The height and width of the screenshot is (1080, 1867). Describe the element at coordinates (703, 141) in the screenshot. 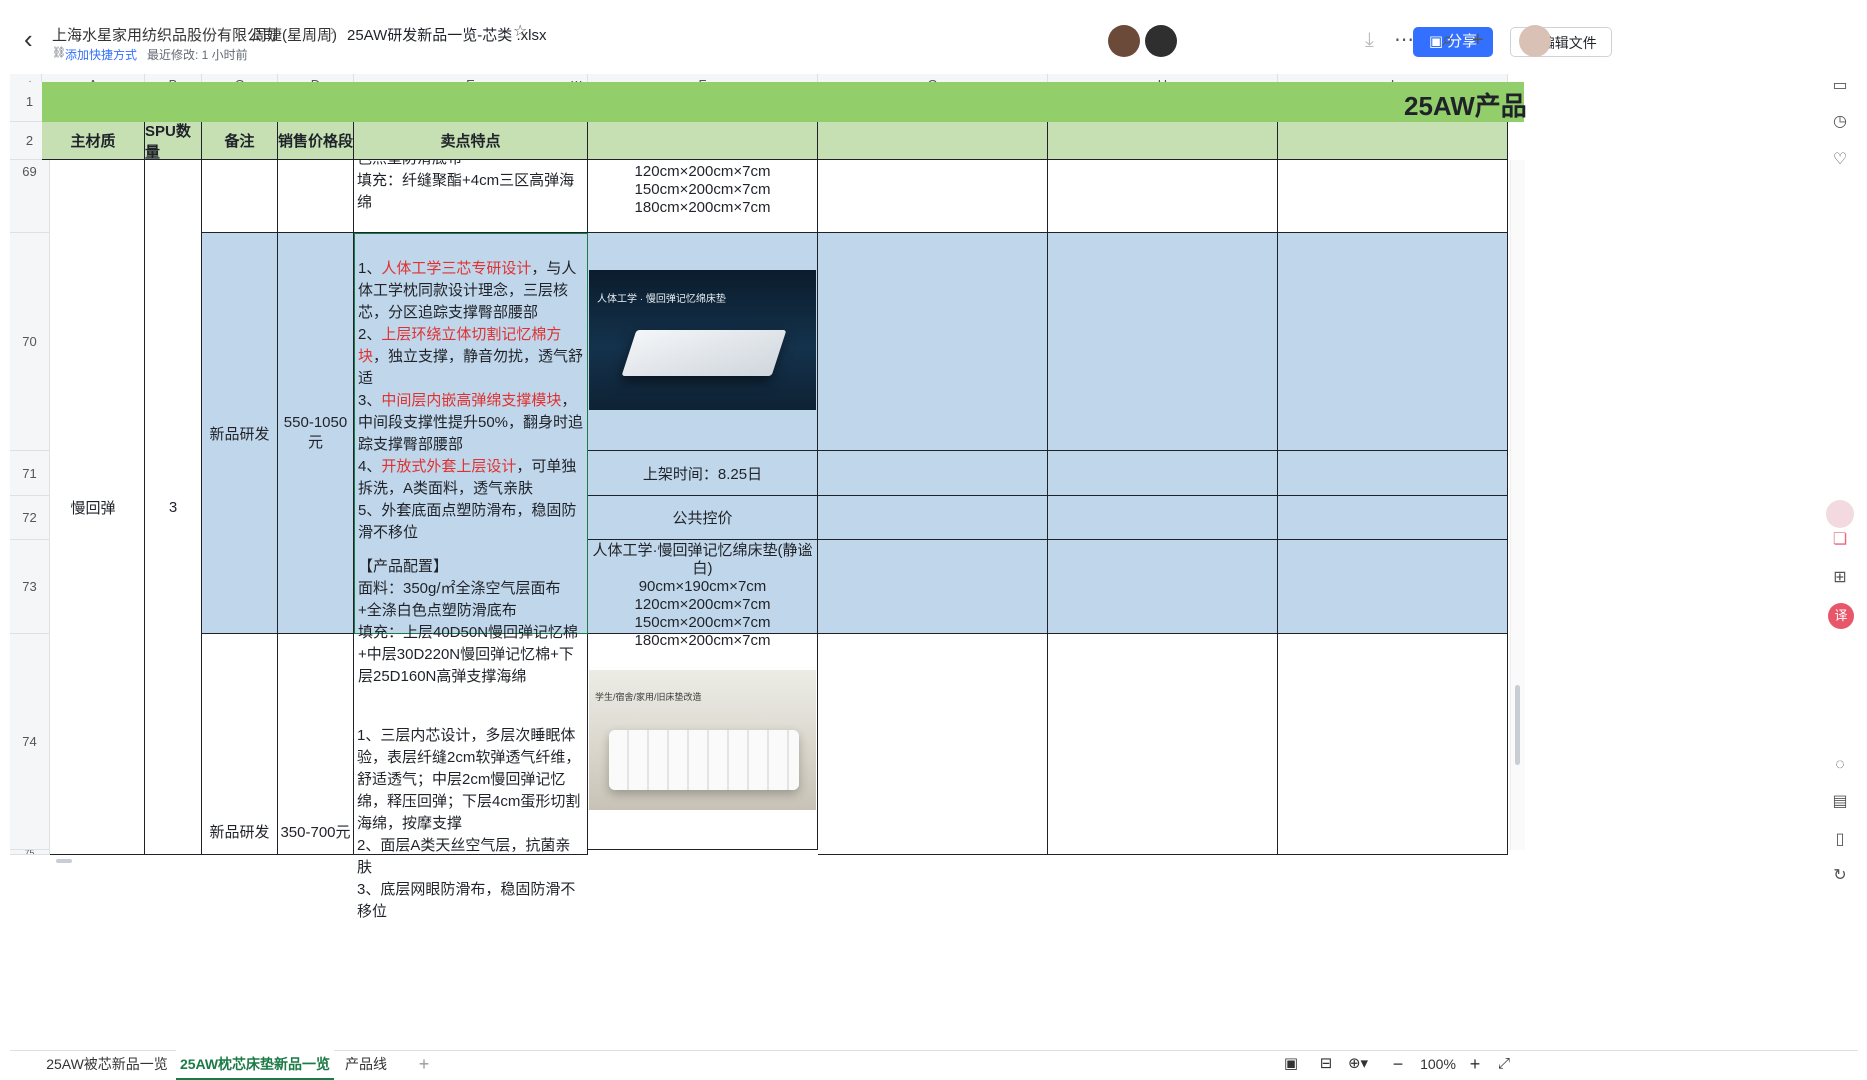

I see `header-cell-f` at that location.